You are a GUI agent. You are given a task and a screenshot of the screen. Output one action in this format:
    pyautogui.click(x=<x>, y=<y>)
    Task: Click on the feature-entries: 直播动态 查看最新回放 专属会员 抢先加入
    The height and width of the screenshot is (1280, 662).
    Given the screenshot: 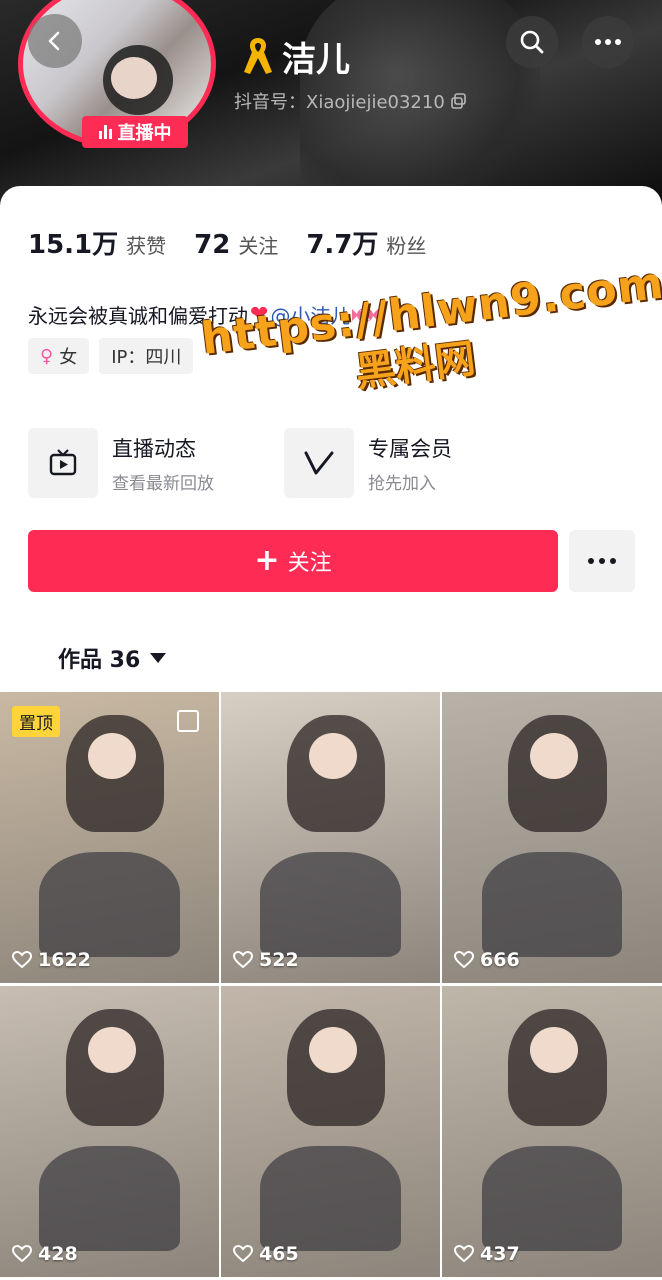 What is the action you would take?
    pyautogui.click(x=284, y=463)
    